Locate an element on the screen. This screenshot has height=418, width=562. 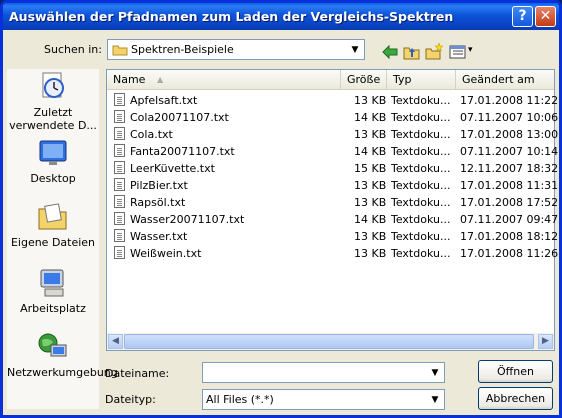
cancel-button: Abbrechen is located at coordinates (515, 398).